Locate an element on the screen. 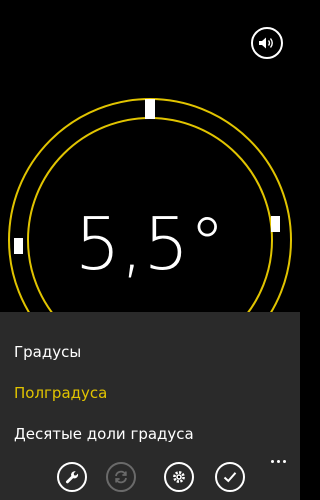 The height and width of the screenshot is (500, 320). confirm-button is located at coordinates (230, 477).